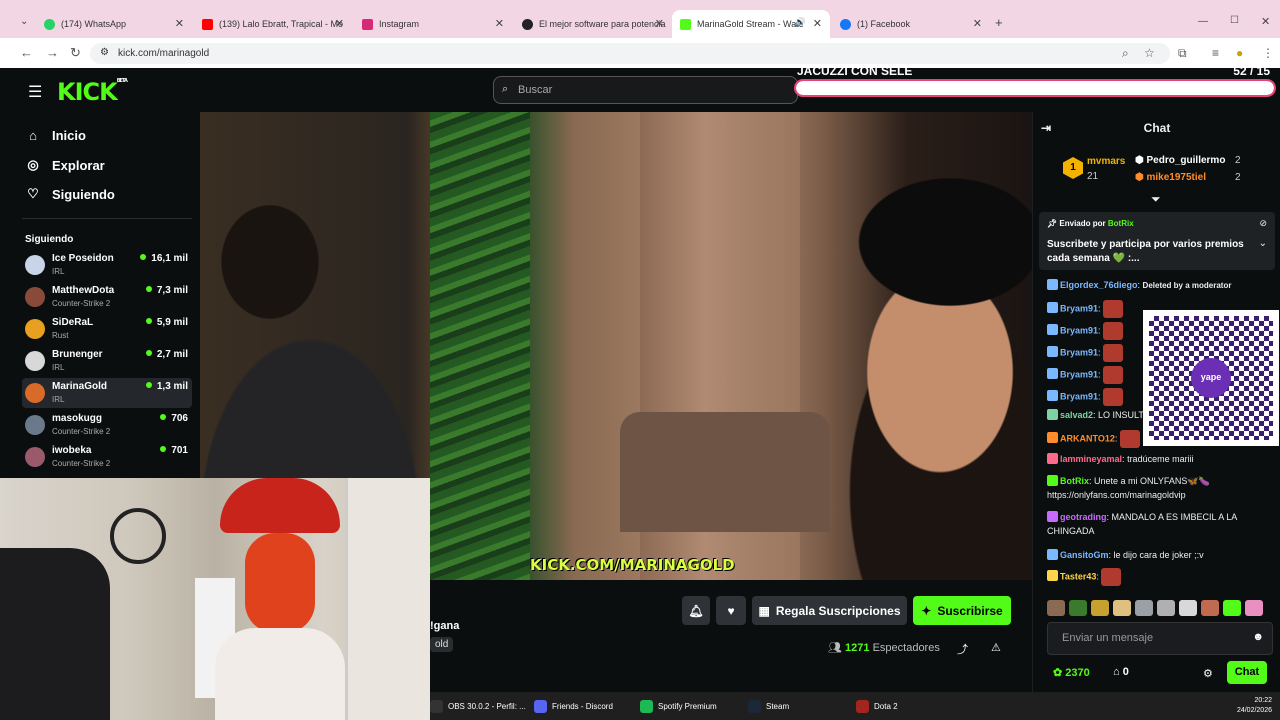 The image size is (1280, 720). What do you see at coordinates (107, 297) in the screenshot?
I see `sidebar-following-item: MatthewDota Counter-Strike 2 7,3 mil` at bounding box center [107, 297].